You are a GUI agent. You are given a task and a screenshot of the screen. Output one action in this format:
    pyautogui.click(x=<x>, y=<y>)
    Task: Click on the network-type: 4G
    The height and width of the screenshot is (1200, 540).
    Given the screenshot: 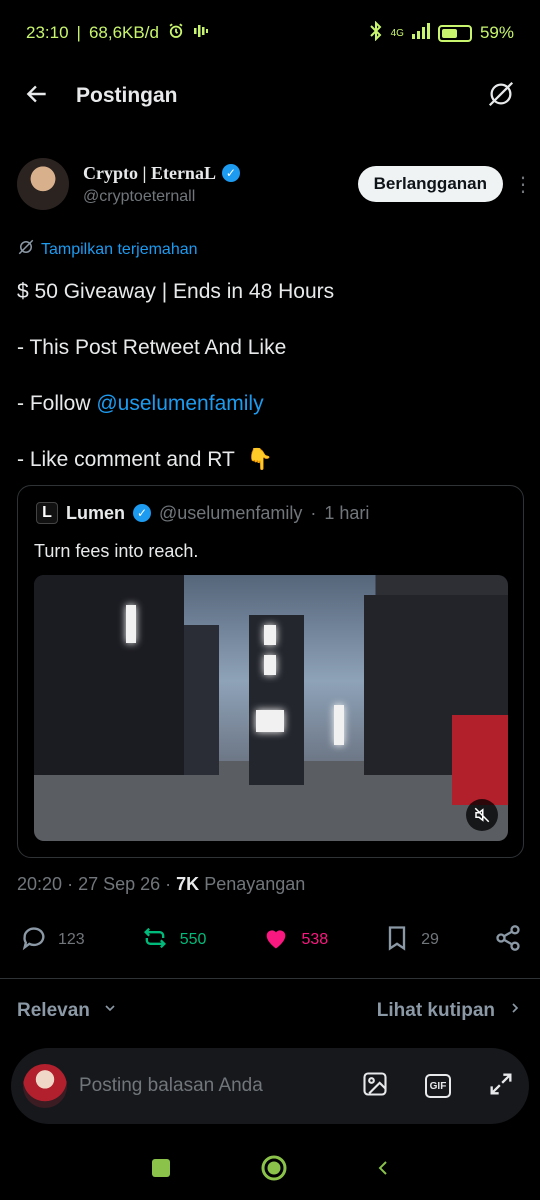 What is the action you would take?
    pyautogui.click(x=397, y=33)
    